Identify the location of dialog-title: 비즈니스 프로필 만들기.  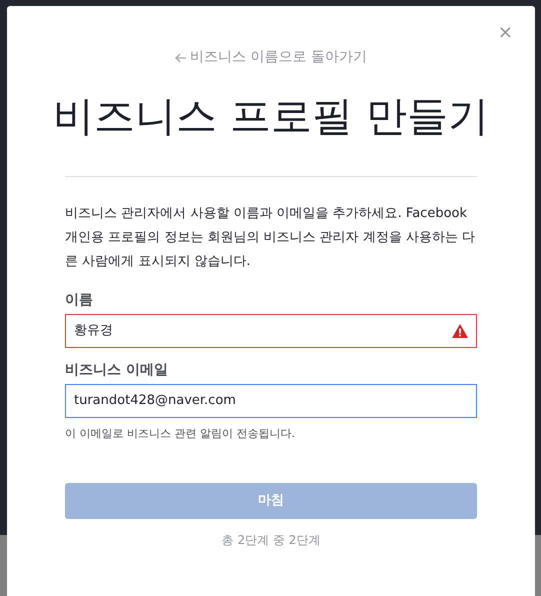
(271, 116).